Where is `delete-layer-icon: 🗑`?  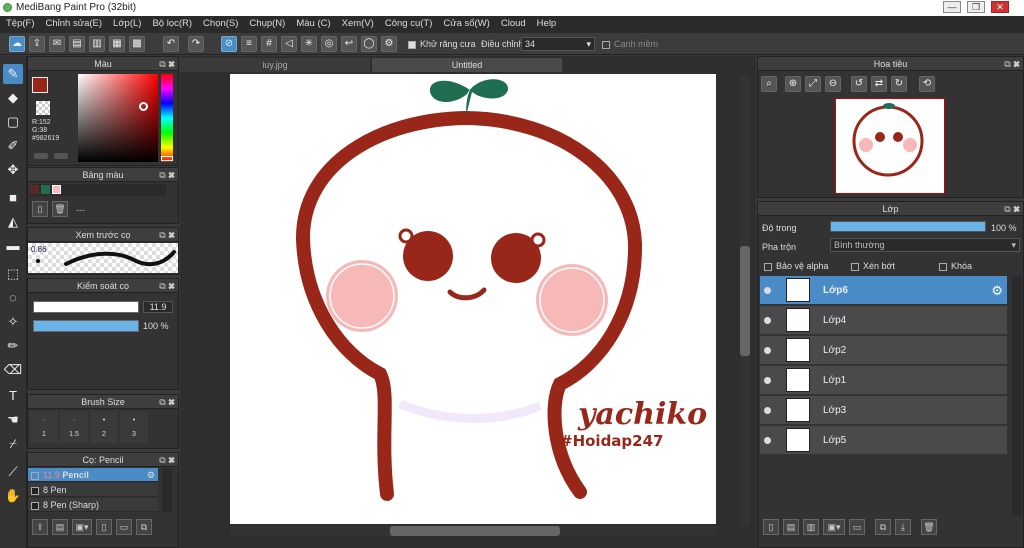 delete-layer-icon: 🗑 is located at coordinates (929, 527).